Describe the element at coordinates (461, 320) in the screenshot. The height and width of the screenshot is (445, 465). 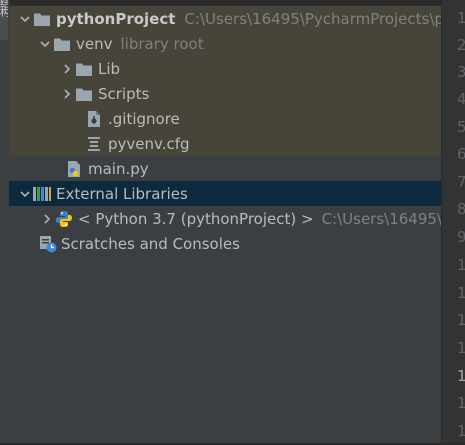
I see `line-number: 12` at that location.